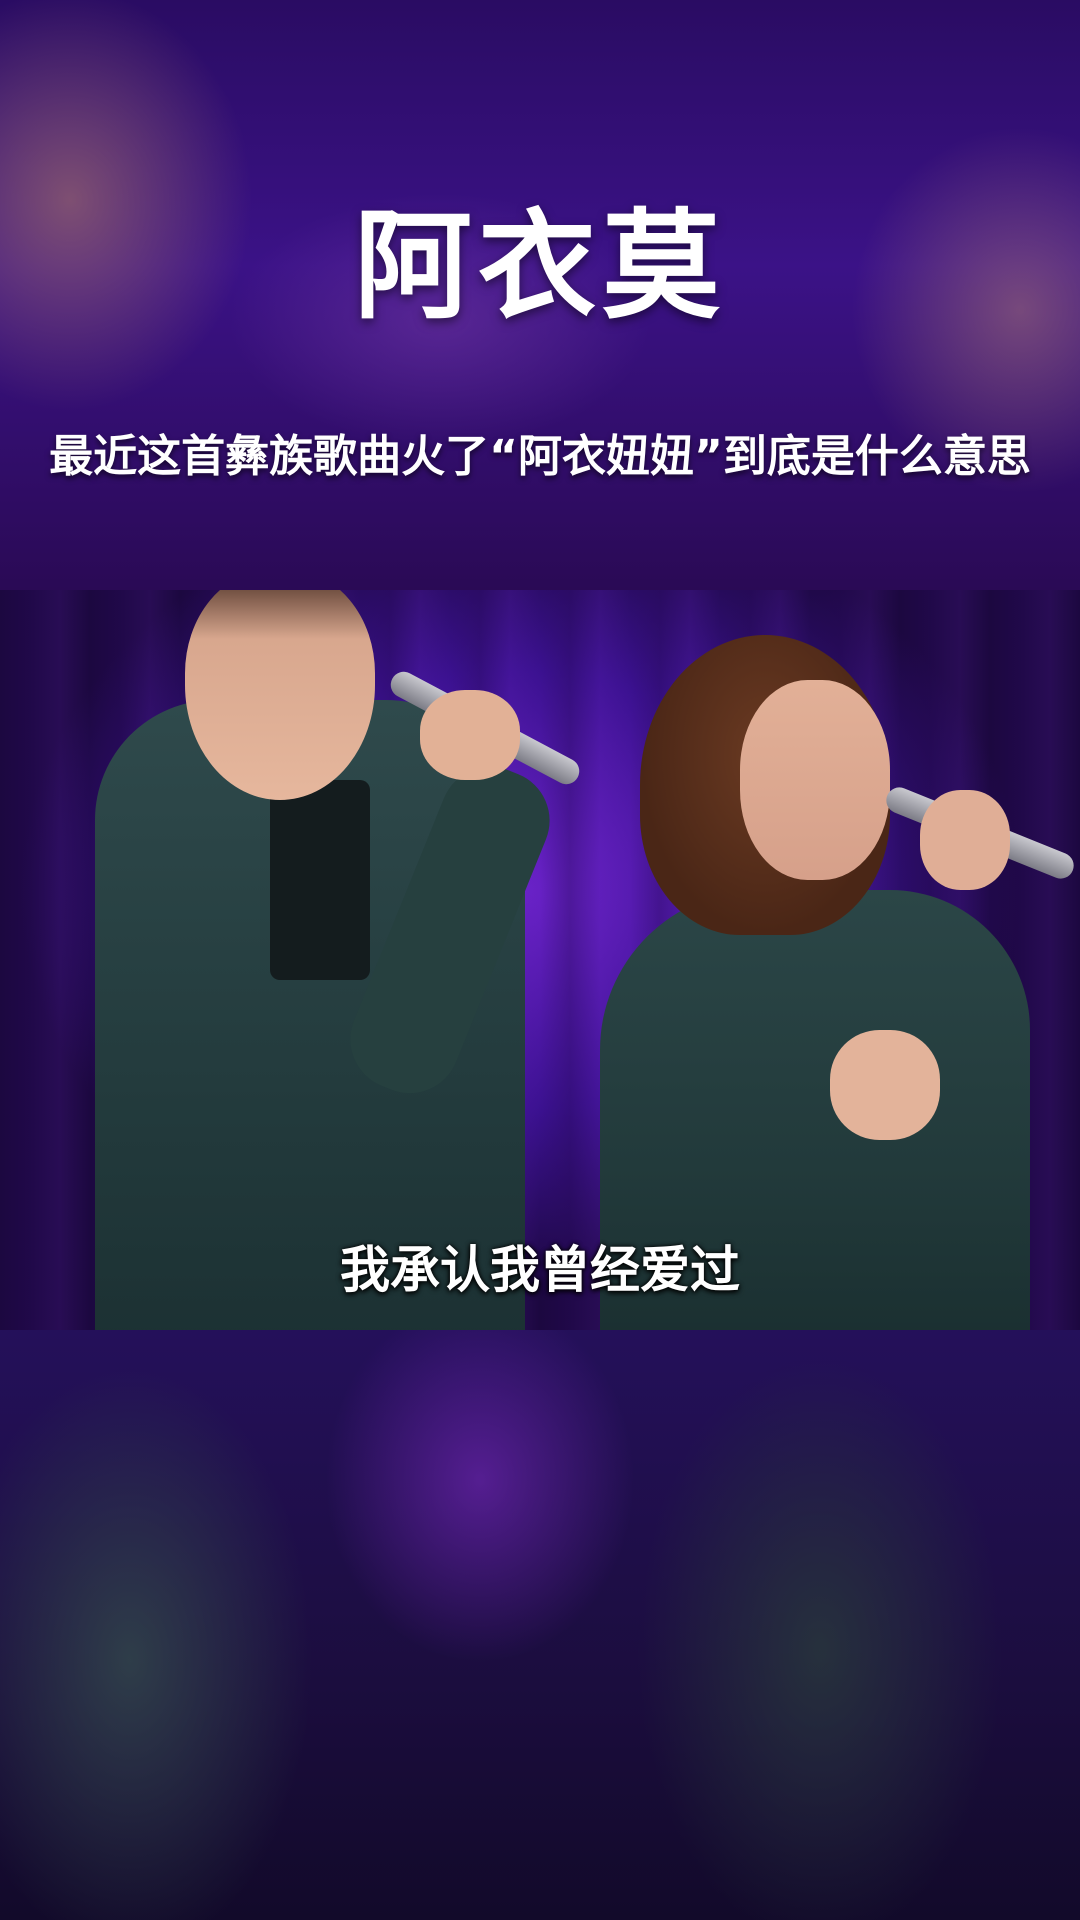 The image size is (1080, 1920). I want to click on video-title: 阿衣莫, so click(539, 265).